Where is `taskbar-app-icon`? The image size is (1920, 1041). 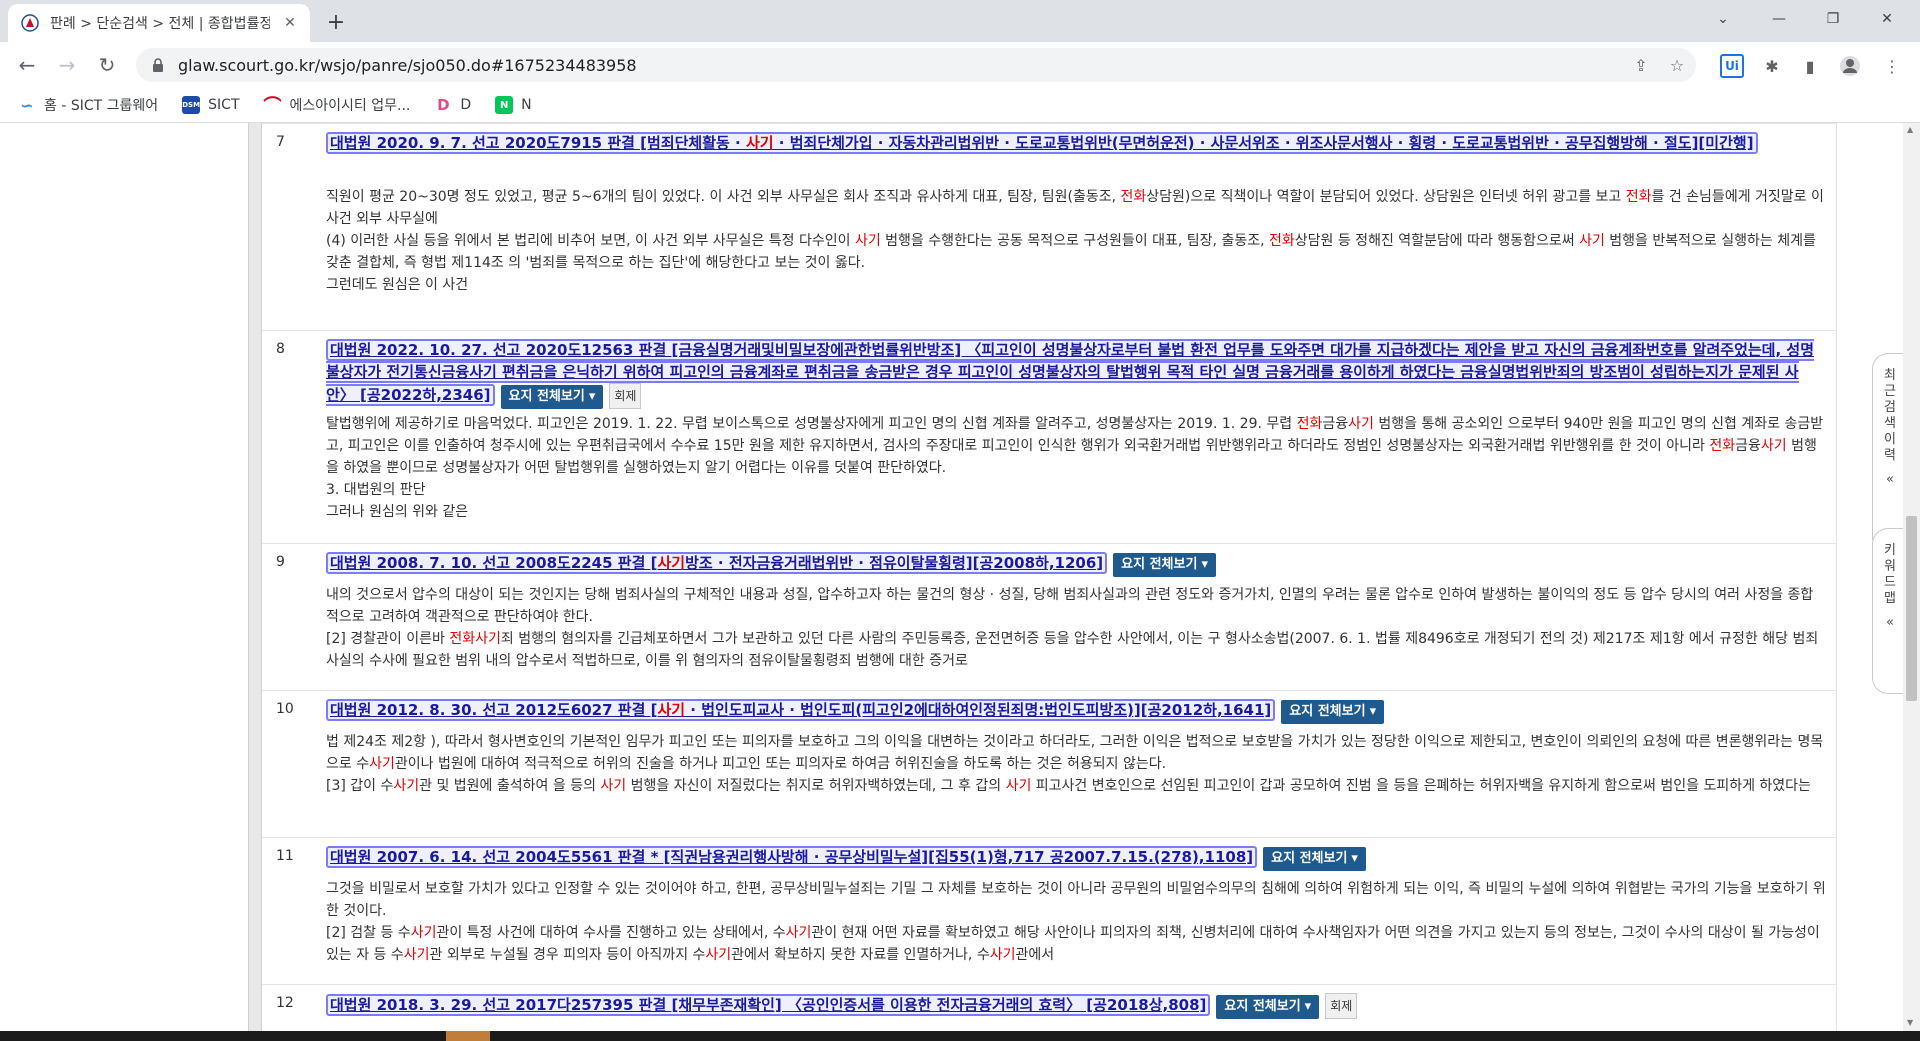
taskbar-app-icon is located at coordinates (468, 1036).